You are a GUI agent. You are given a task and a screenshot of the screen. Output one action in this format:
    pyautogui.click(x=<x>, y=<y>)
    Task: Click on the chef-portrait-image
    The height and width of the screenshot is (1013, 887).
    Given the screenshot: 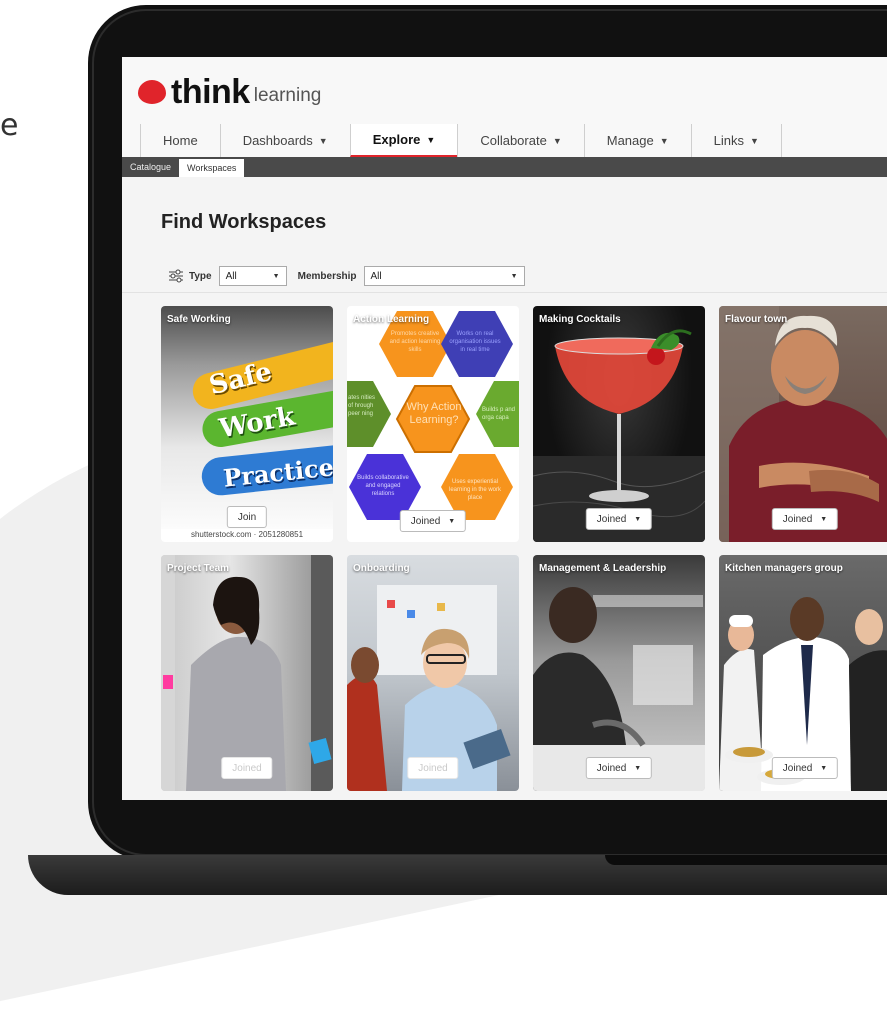 What is the action you would take?
    pyautogui.click(x=803, y=424)
    